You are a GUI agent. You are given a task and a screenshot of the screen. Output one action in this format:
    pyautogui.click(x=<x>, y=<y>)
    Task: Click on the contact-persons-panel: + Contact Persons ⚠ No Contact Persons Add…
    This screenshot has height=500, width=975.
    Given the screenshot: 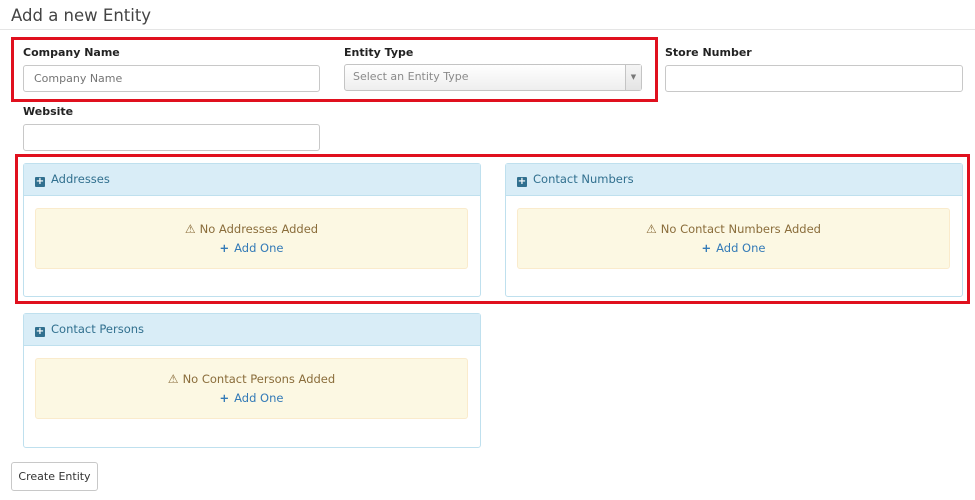 What is the action you would take?
    pyautogui.click(x=252, y=380)
    